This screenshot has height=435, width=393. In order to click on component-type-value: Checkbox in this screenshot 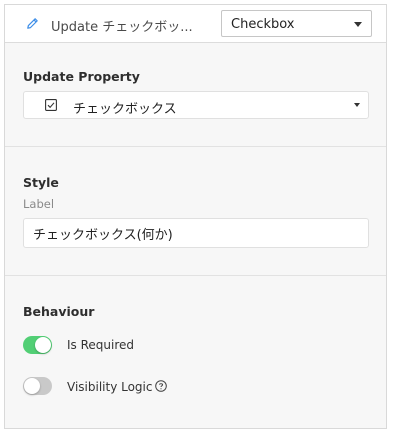, I will do `click(263, 24)`.